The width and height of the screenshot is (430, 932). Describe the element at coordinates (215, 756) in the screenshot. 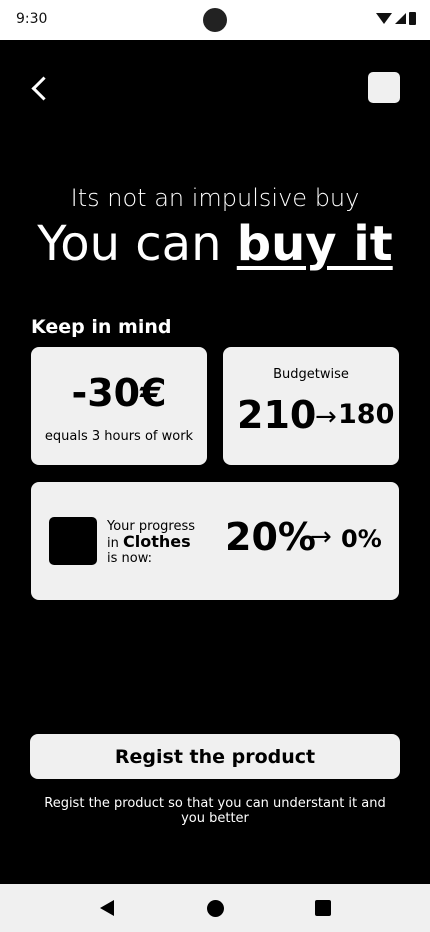

I see `regist-product-button: Regist the product` at that location.